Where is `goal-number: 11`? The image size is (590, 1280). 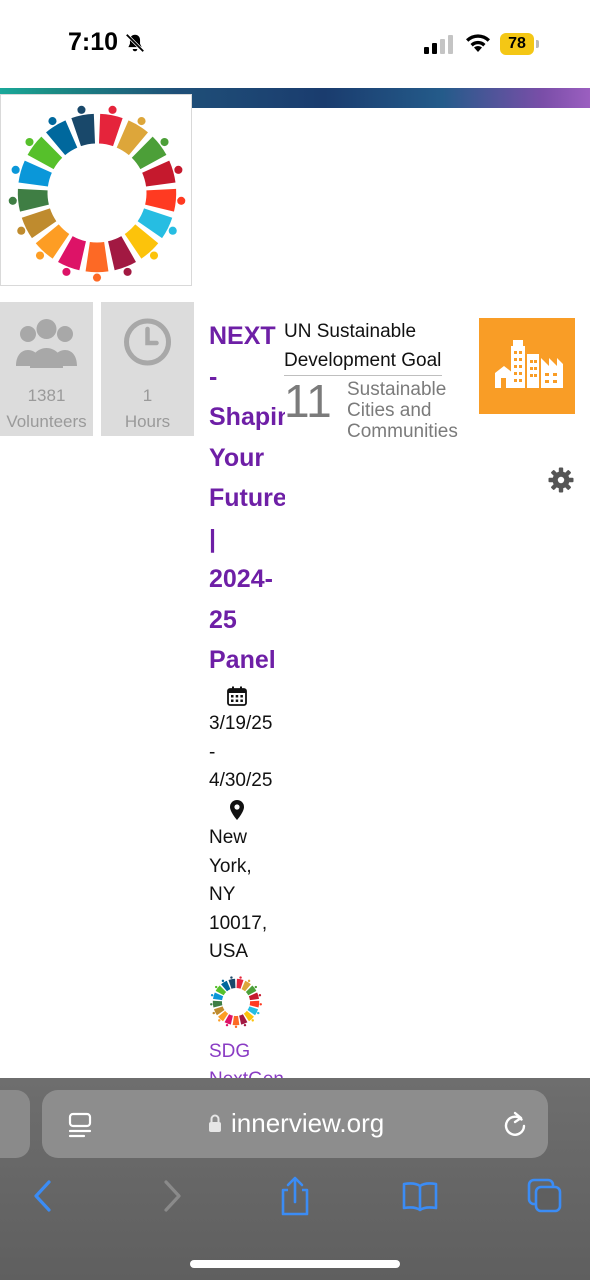 goal-number: 11 is located at coordinates (308, 401).